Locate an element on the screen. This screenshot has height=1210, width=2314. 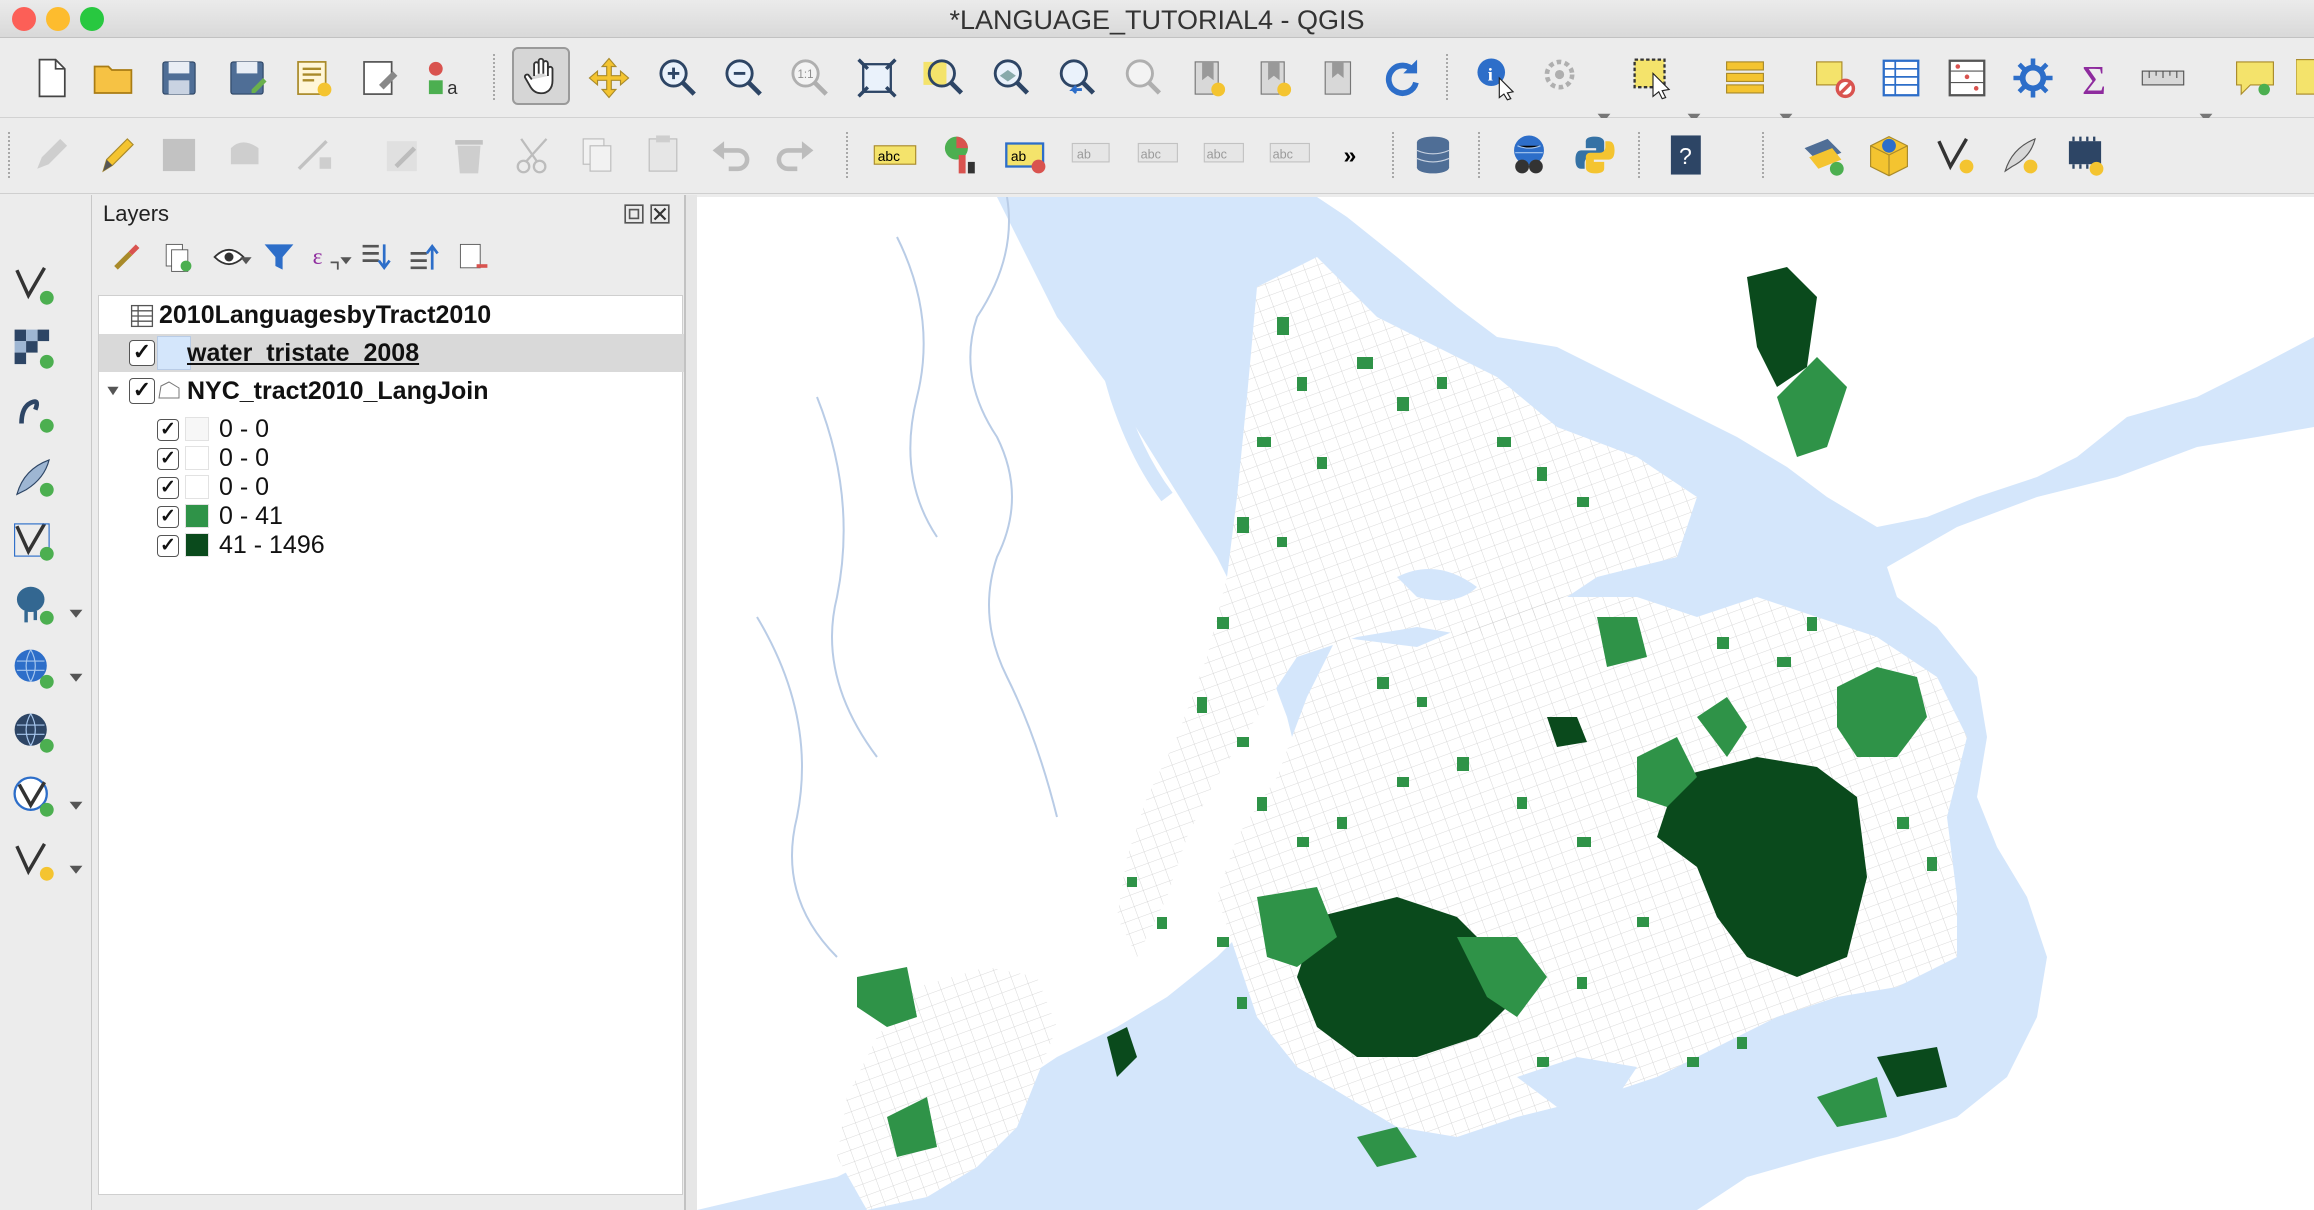
new-shapefile-icon is located at coordinates (2019, 155).